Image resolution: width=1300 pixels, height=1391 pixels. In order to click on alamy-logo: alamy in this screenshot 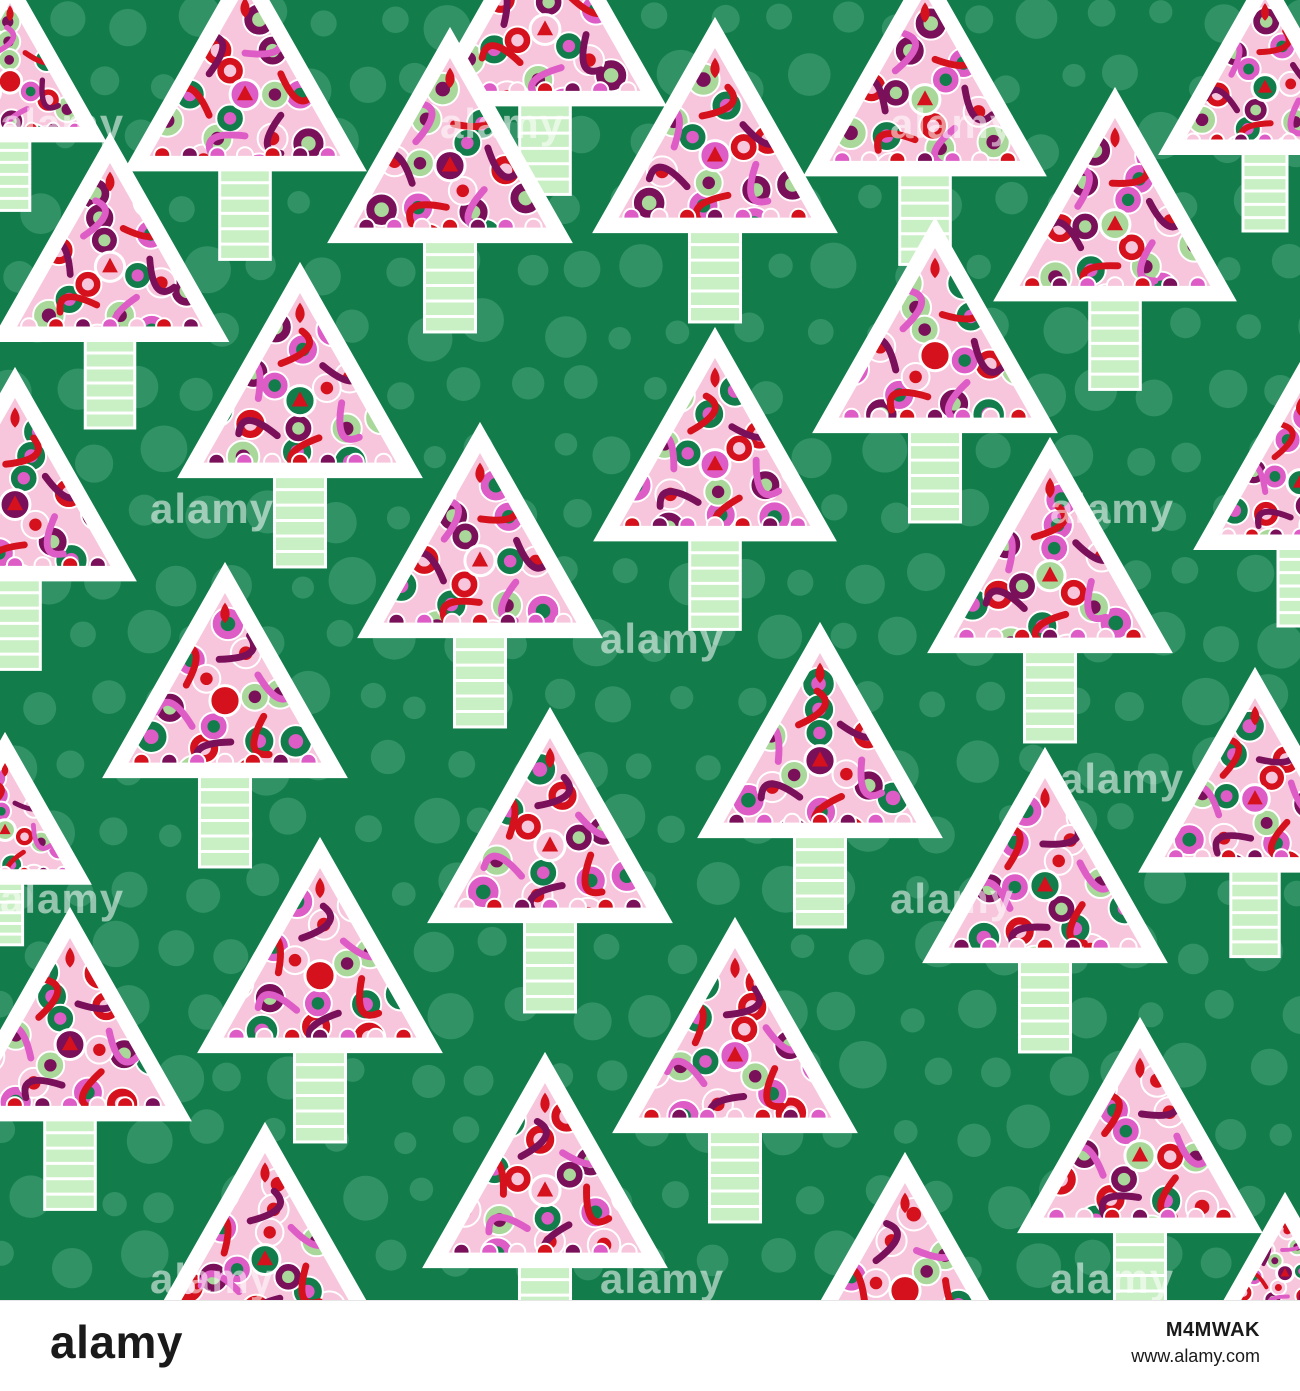, I will do `click(116, 1342)`.